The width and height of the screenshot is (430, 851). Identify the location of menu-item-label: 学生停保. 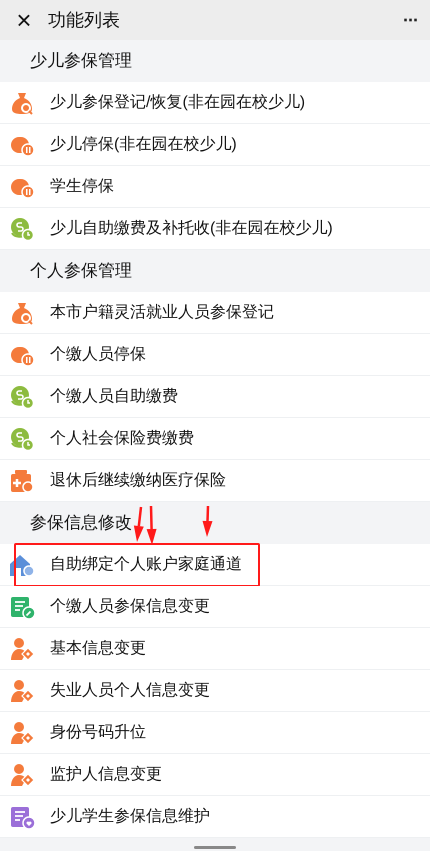
(82, 186).